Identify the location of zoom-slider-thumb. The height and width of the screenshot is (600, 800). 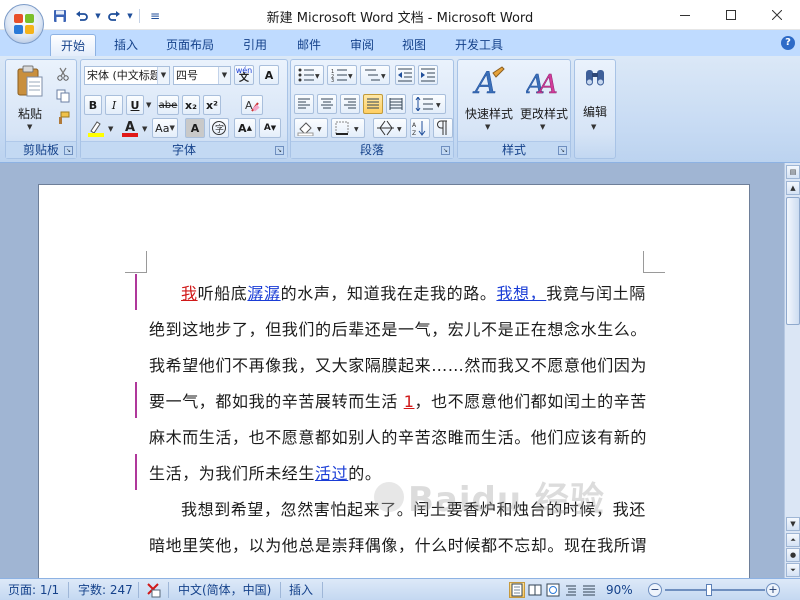
(709, 590).